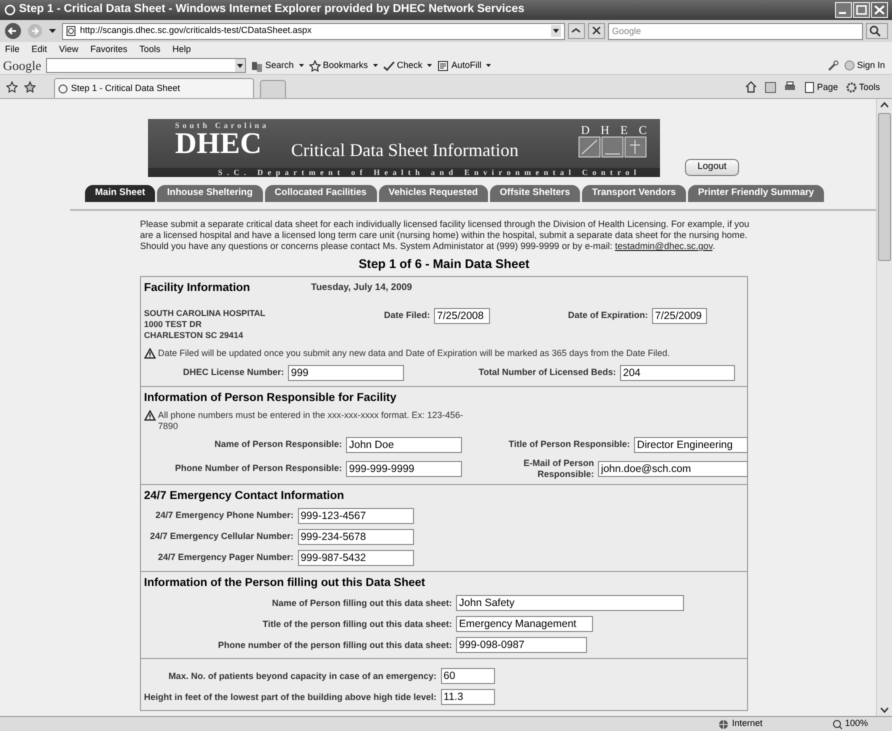  I want to click on address-field: http://scangis.dhec.sc.gov/criticalds-test/CDataSheet.aspx, so click(313, 31).